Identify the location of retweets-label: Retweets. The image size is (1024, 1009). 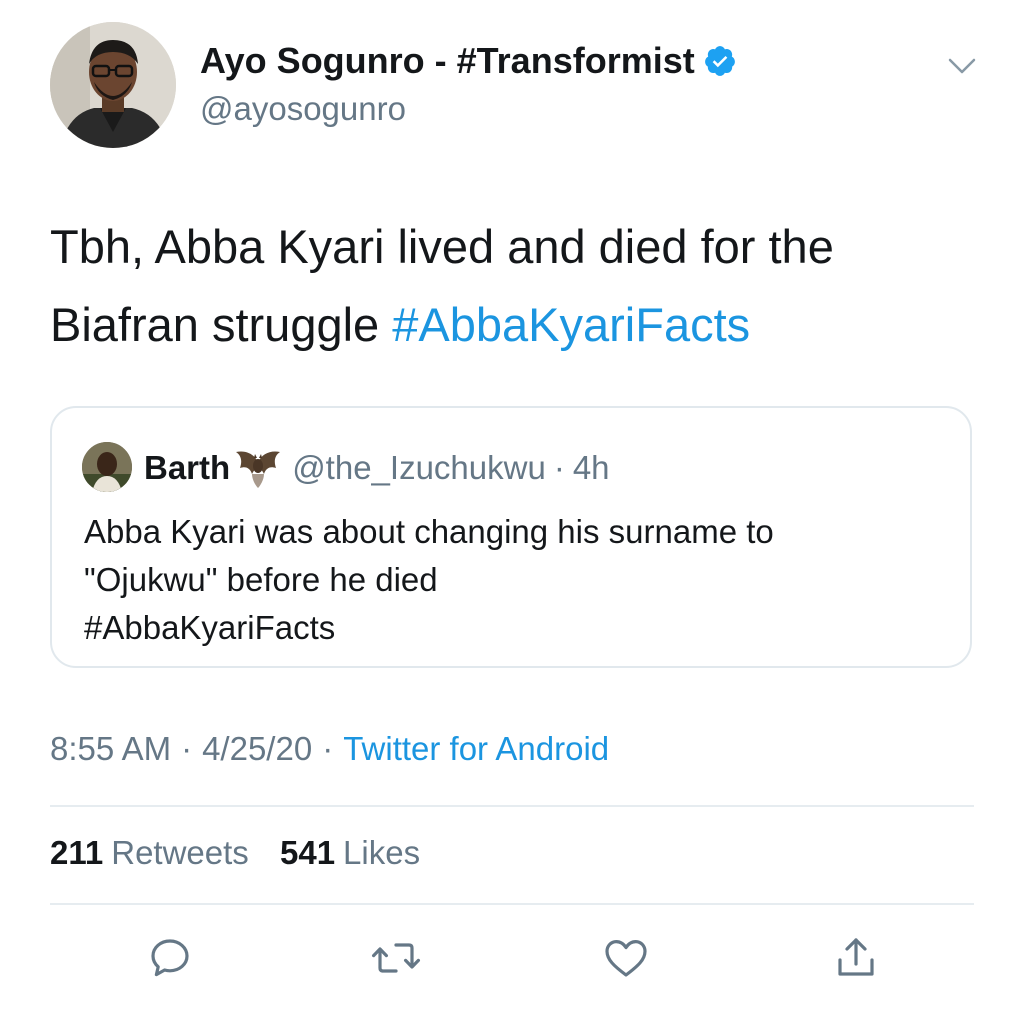
(180, 852).